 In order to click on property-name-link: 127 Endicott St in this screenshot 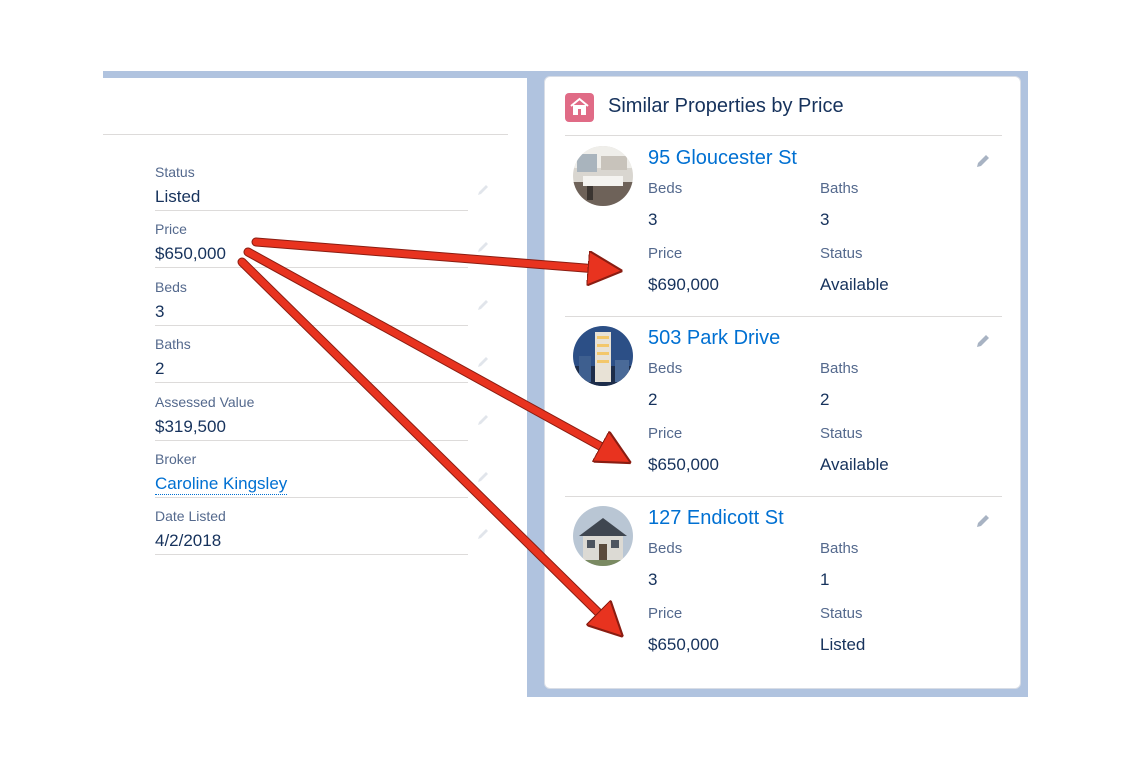, I will do `click(716, 518)`.